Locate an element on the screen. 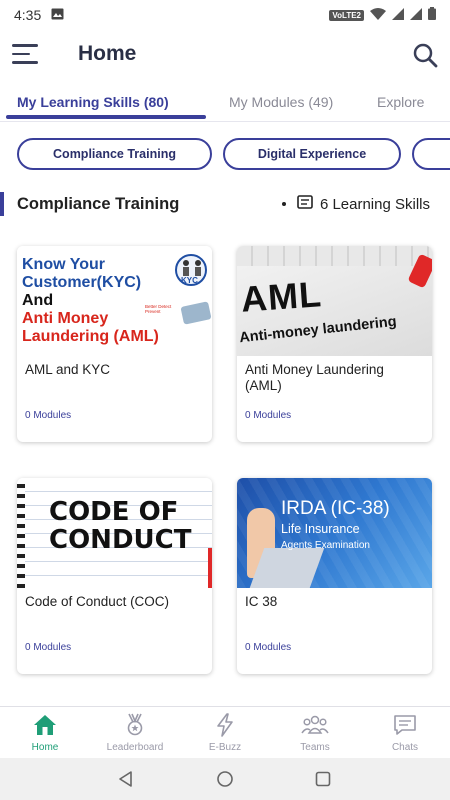 Image resolution: width=450 pixels, height=800 pixels. nav-ebuzz: E-Buzz is located at coordinates (225, 733).